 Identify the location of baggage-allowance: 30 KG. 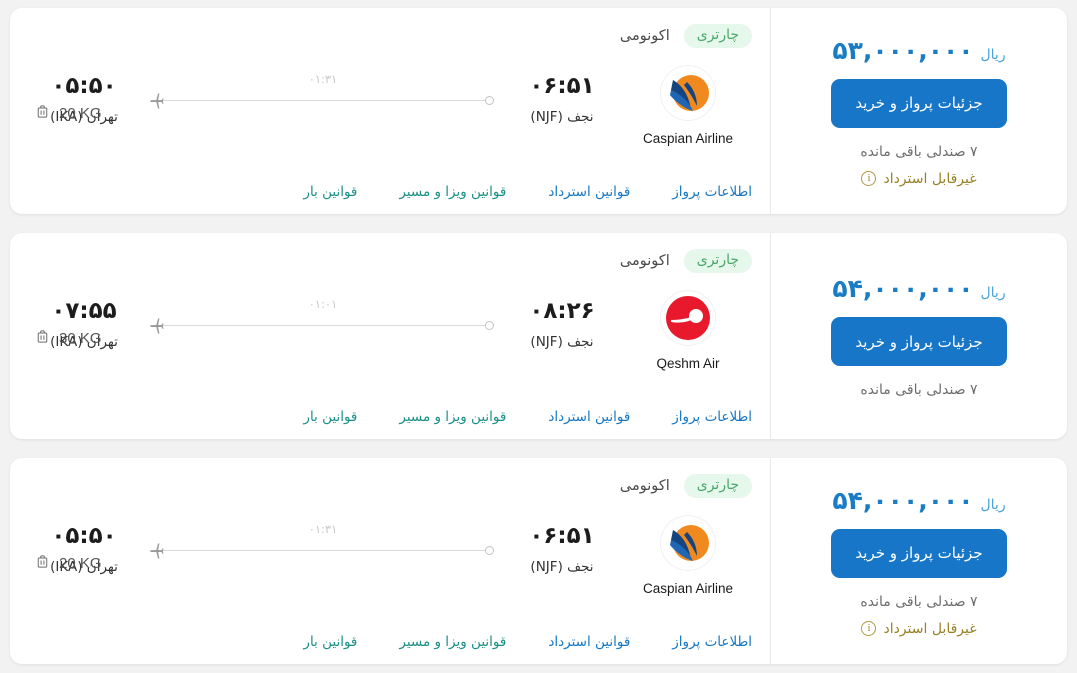
(68, 338).